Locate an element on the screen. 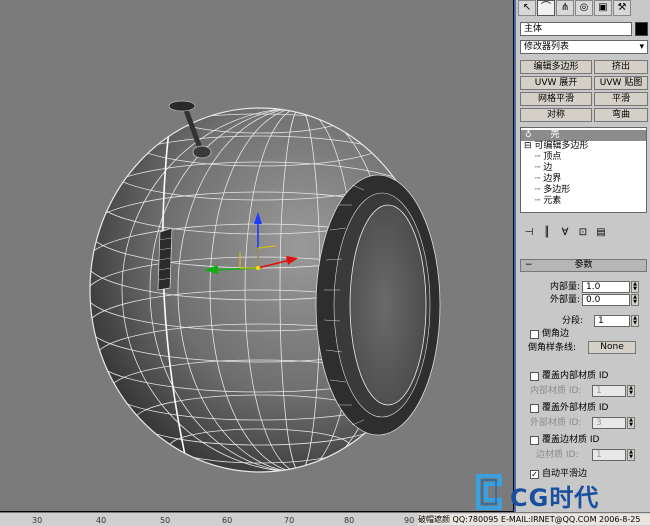 The image size is (650, 526). outer-amount-label: 外部量: is located at coordinates (565, 300).